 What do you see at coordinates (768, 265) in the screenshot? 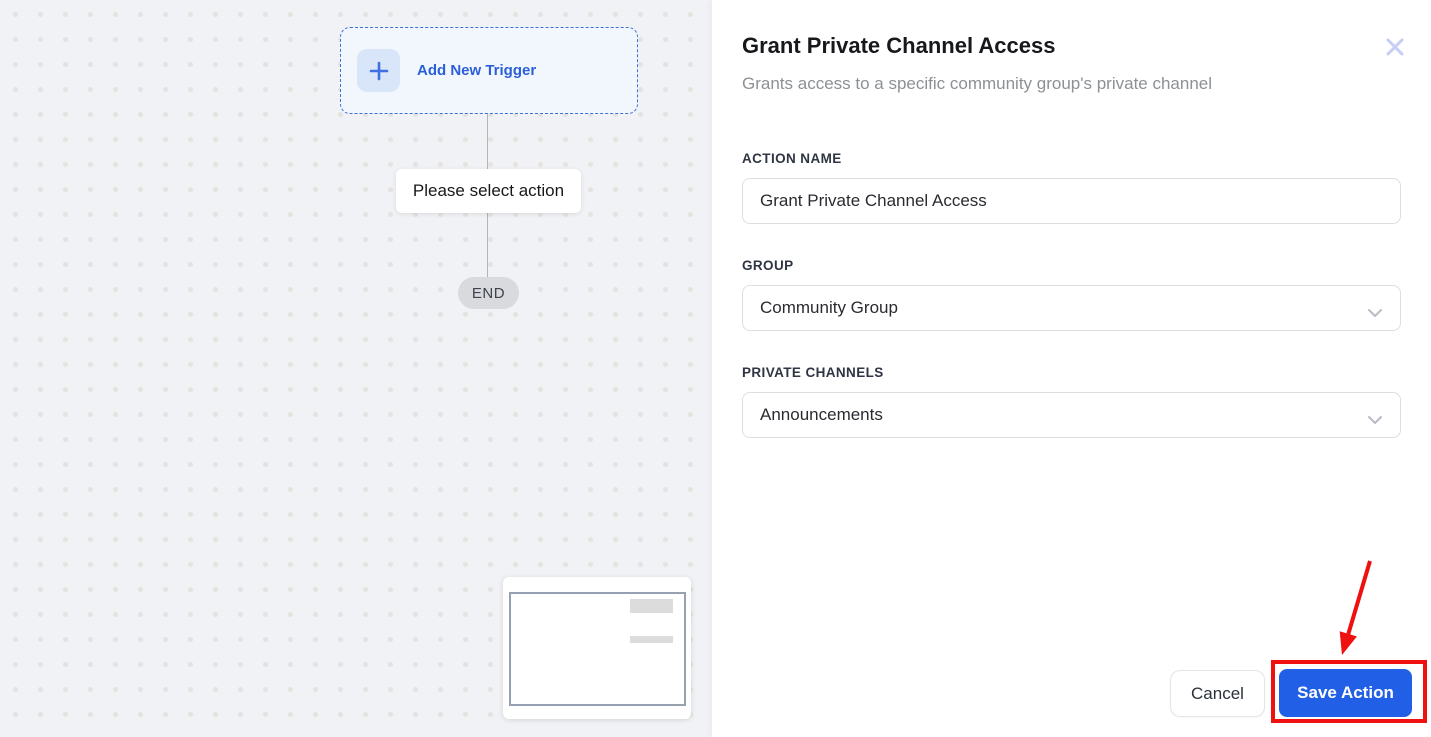
I see `group-label: GROUP` at bounding box center [768, 265].